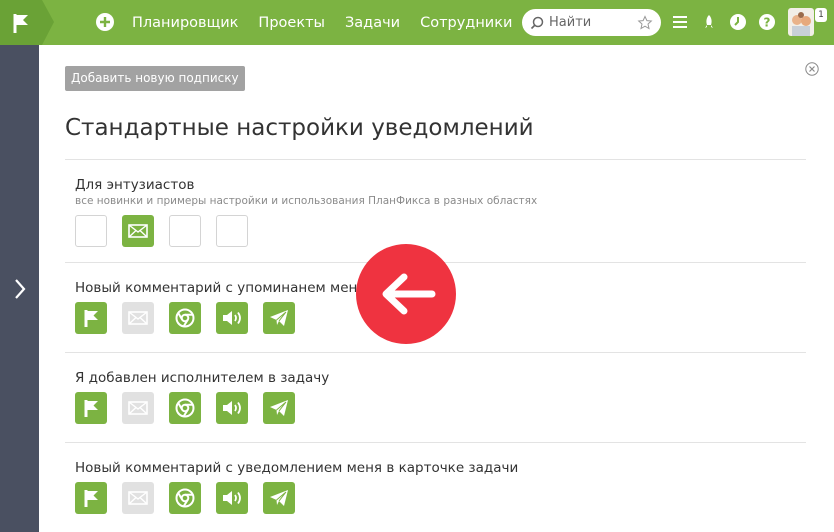  I want to click on back-arrow-button, so click(406, 294).